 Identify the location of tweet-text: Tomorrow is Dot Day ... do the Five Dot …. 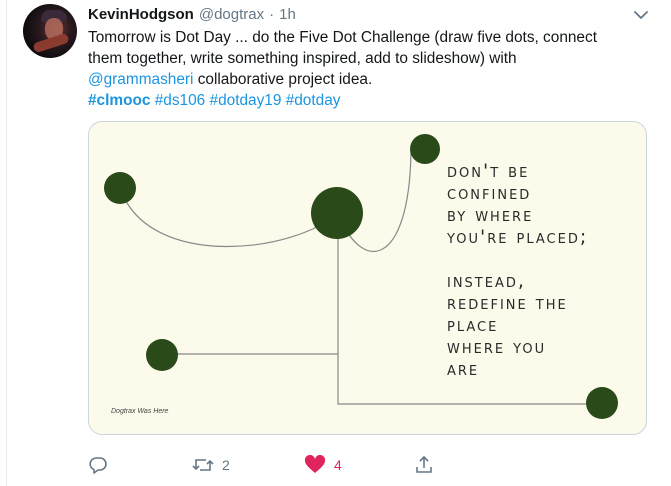
(368, 69).